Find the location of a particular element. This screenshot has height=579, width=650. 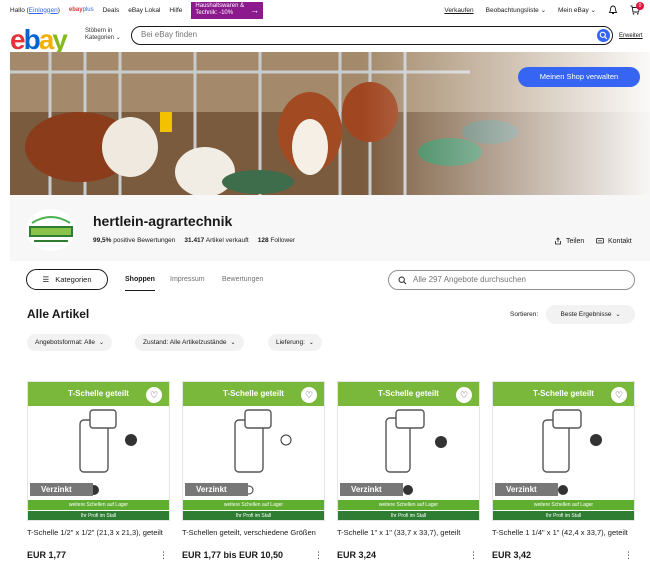

store-logo is located at coordinates (51, 230).